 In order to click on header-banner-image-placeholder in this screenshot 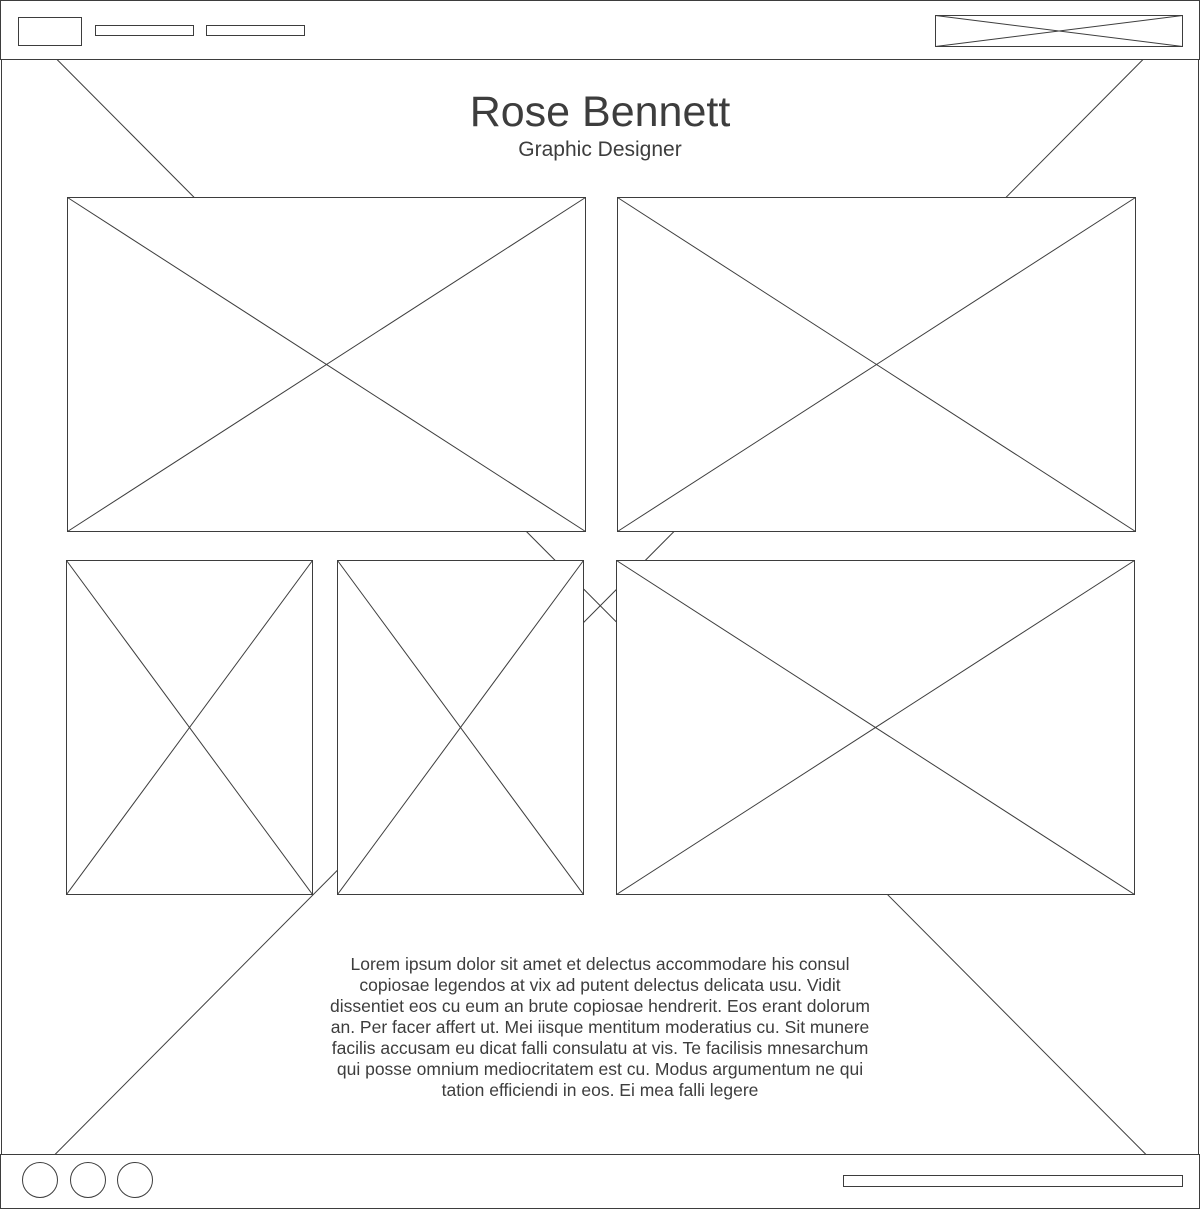, I will do `click(1059, 31)`.